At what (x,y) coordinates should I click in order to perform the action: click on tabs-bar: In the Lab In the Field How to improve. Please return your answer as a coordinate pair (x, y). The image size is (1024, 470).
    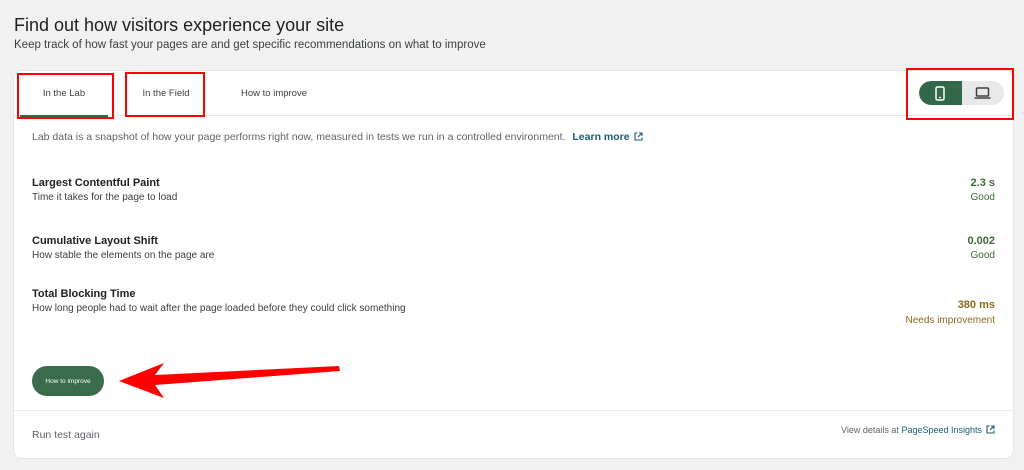
    Looking at the image, I should click on (513, 94).